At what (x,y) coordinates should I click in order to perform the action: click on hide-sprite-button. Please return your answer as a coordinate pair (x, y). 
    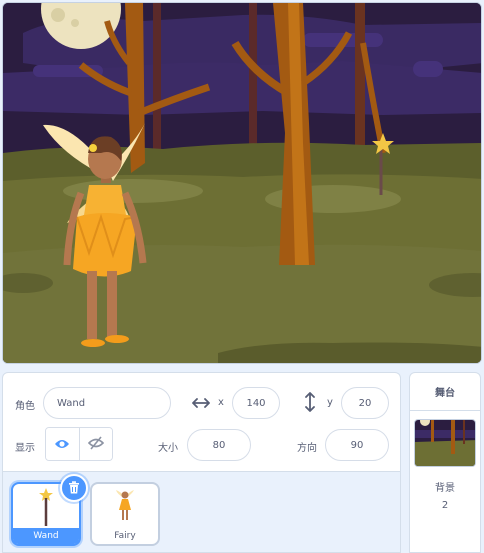
    Looking at the image, I should click on (95, 444).